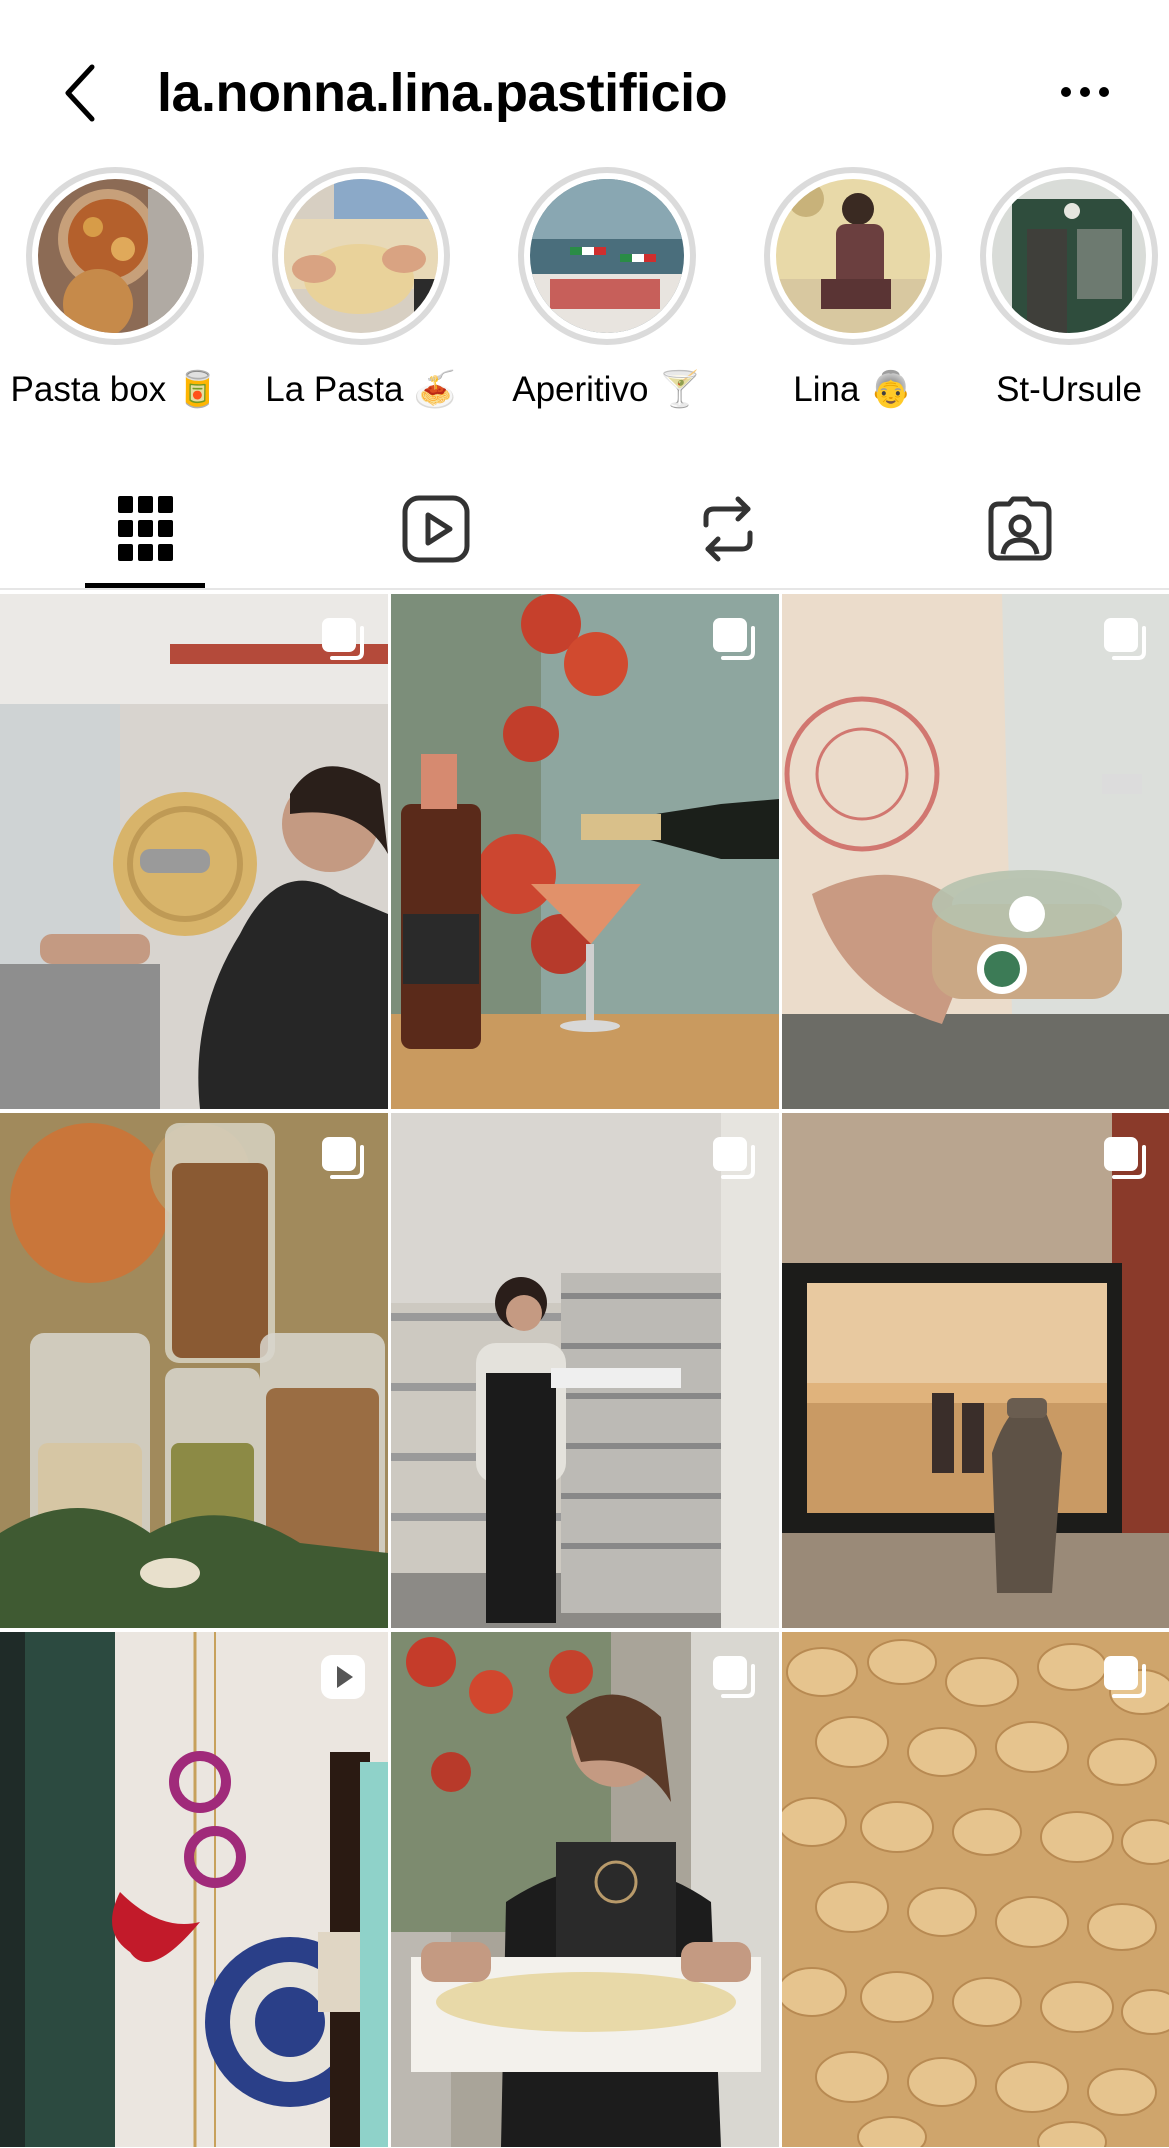 Image resolution: width=1169 pixels, height=2148 pixels. What do you see at coordinates (442, 93) in the screenshot?
I see `profile-username: la.nonna.lina.pastificio` at bounding box center [442, 93].